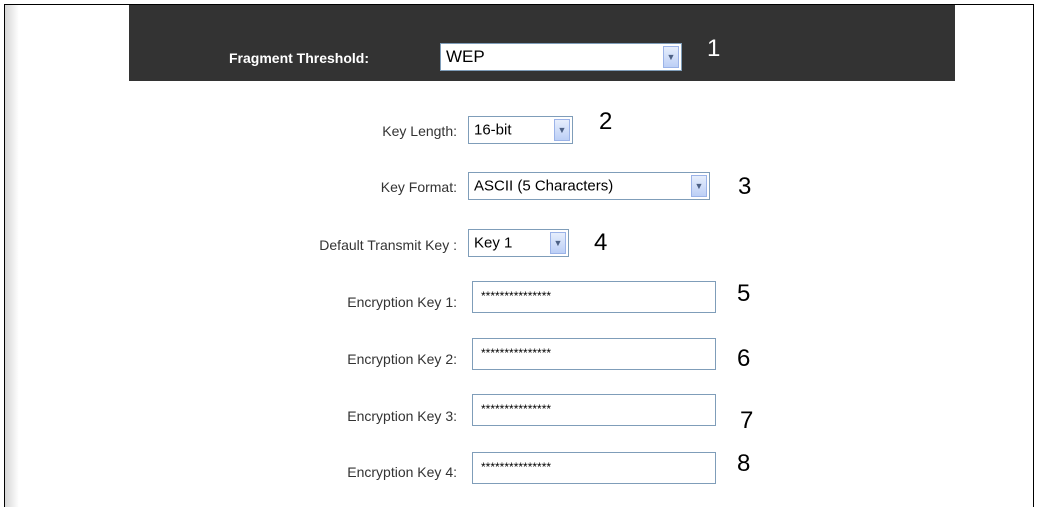  What do you see at coordinates (518, 243) in the screenshot?
I see `default-transmit-key-select: Key 1 ▼` at bounding box center [518, 243].